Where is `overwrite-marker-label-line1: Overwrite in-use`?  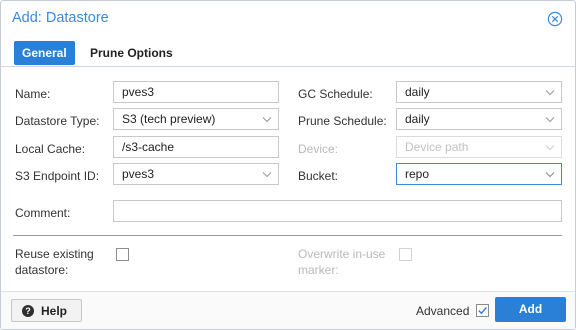
overwrite-marker-label-line1: Overwrite in-use is located at coordinates (342, 254).